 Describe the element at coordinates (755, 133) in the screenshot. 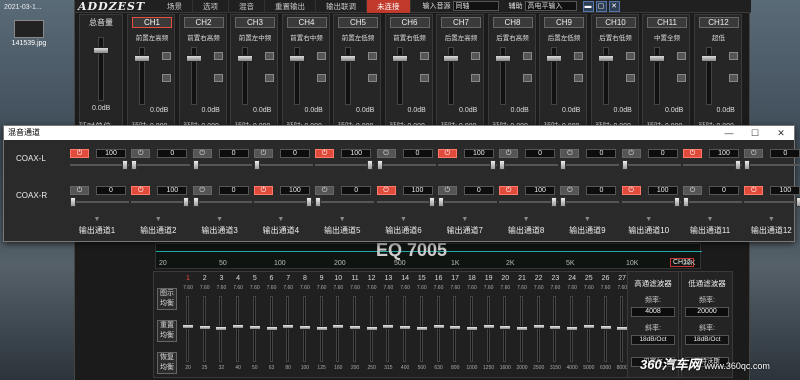

I see `dialog-maximize-icon: ☐` at that location.